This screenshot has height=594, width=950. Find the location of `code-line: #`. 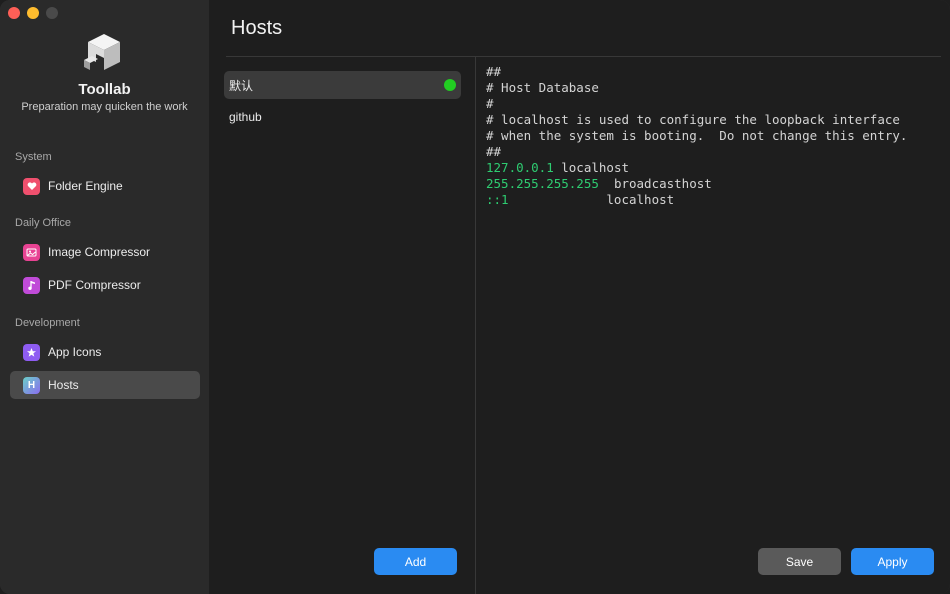

code-line: # is located at coordinates (490, 103).